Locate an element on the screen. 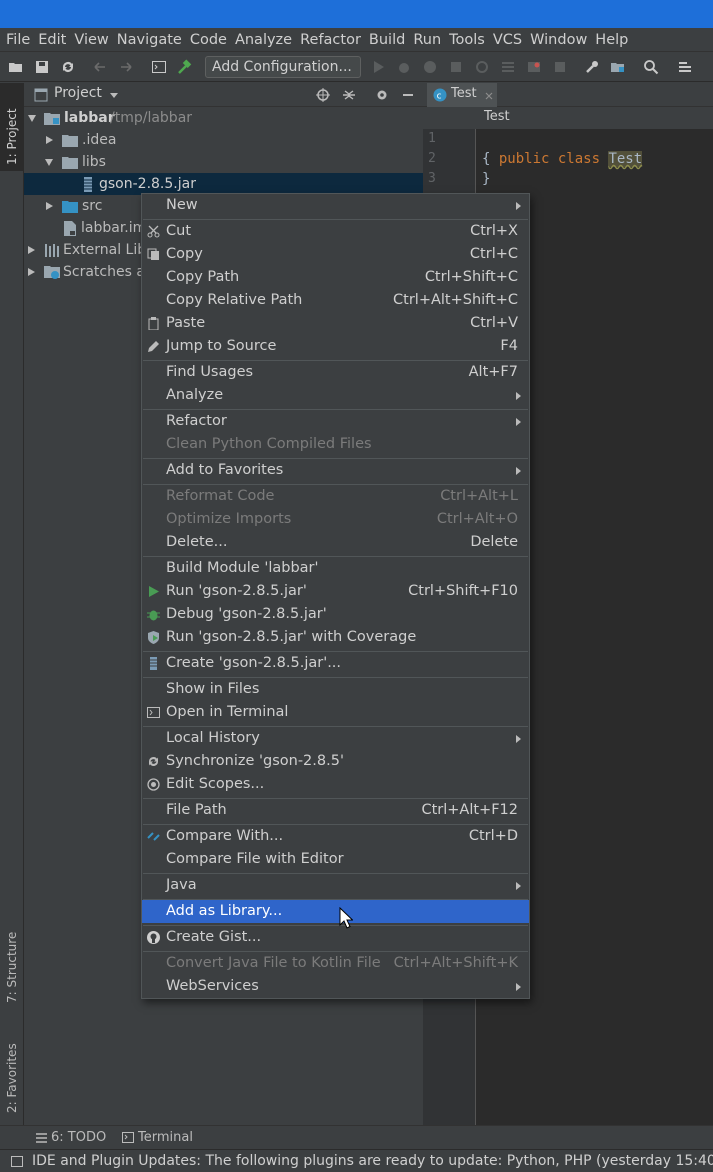  project-view-icon is located at coordinates (41, 95).